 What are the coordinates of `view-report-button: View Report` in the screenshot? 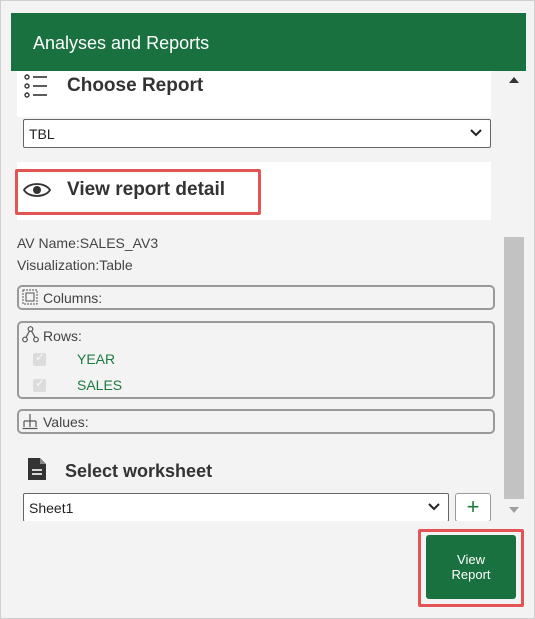 It's located at (471, 567).